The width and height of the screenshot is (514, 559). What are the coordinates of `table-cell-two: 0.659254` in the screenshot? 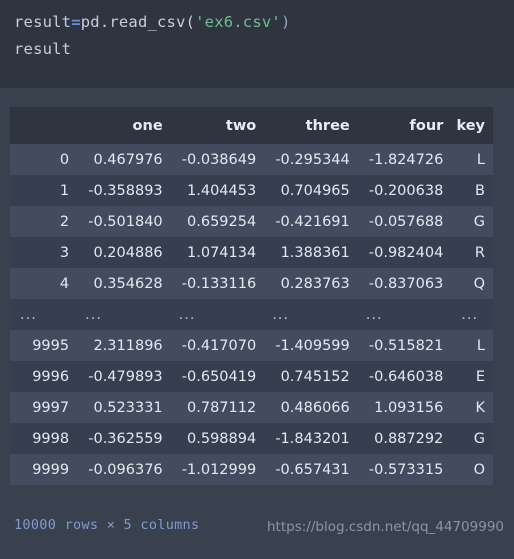 It's located at (222, 221).